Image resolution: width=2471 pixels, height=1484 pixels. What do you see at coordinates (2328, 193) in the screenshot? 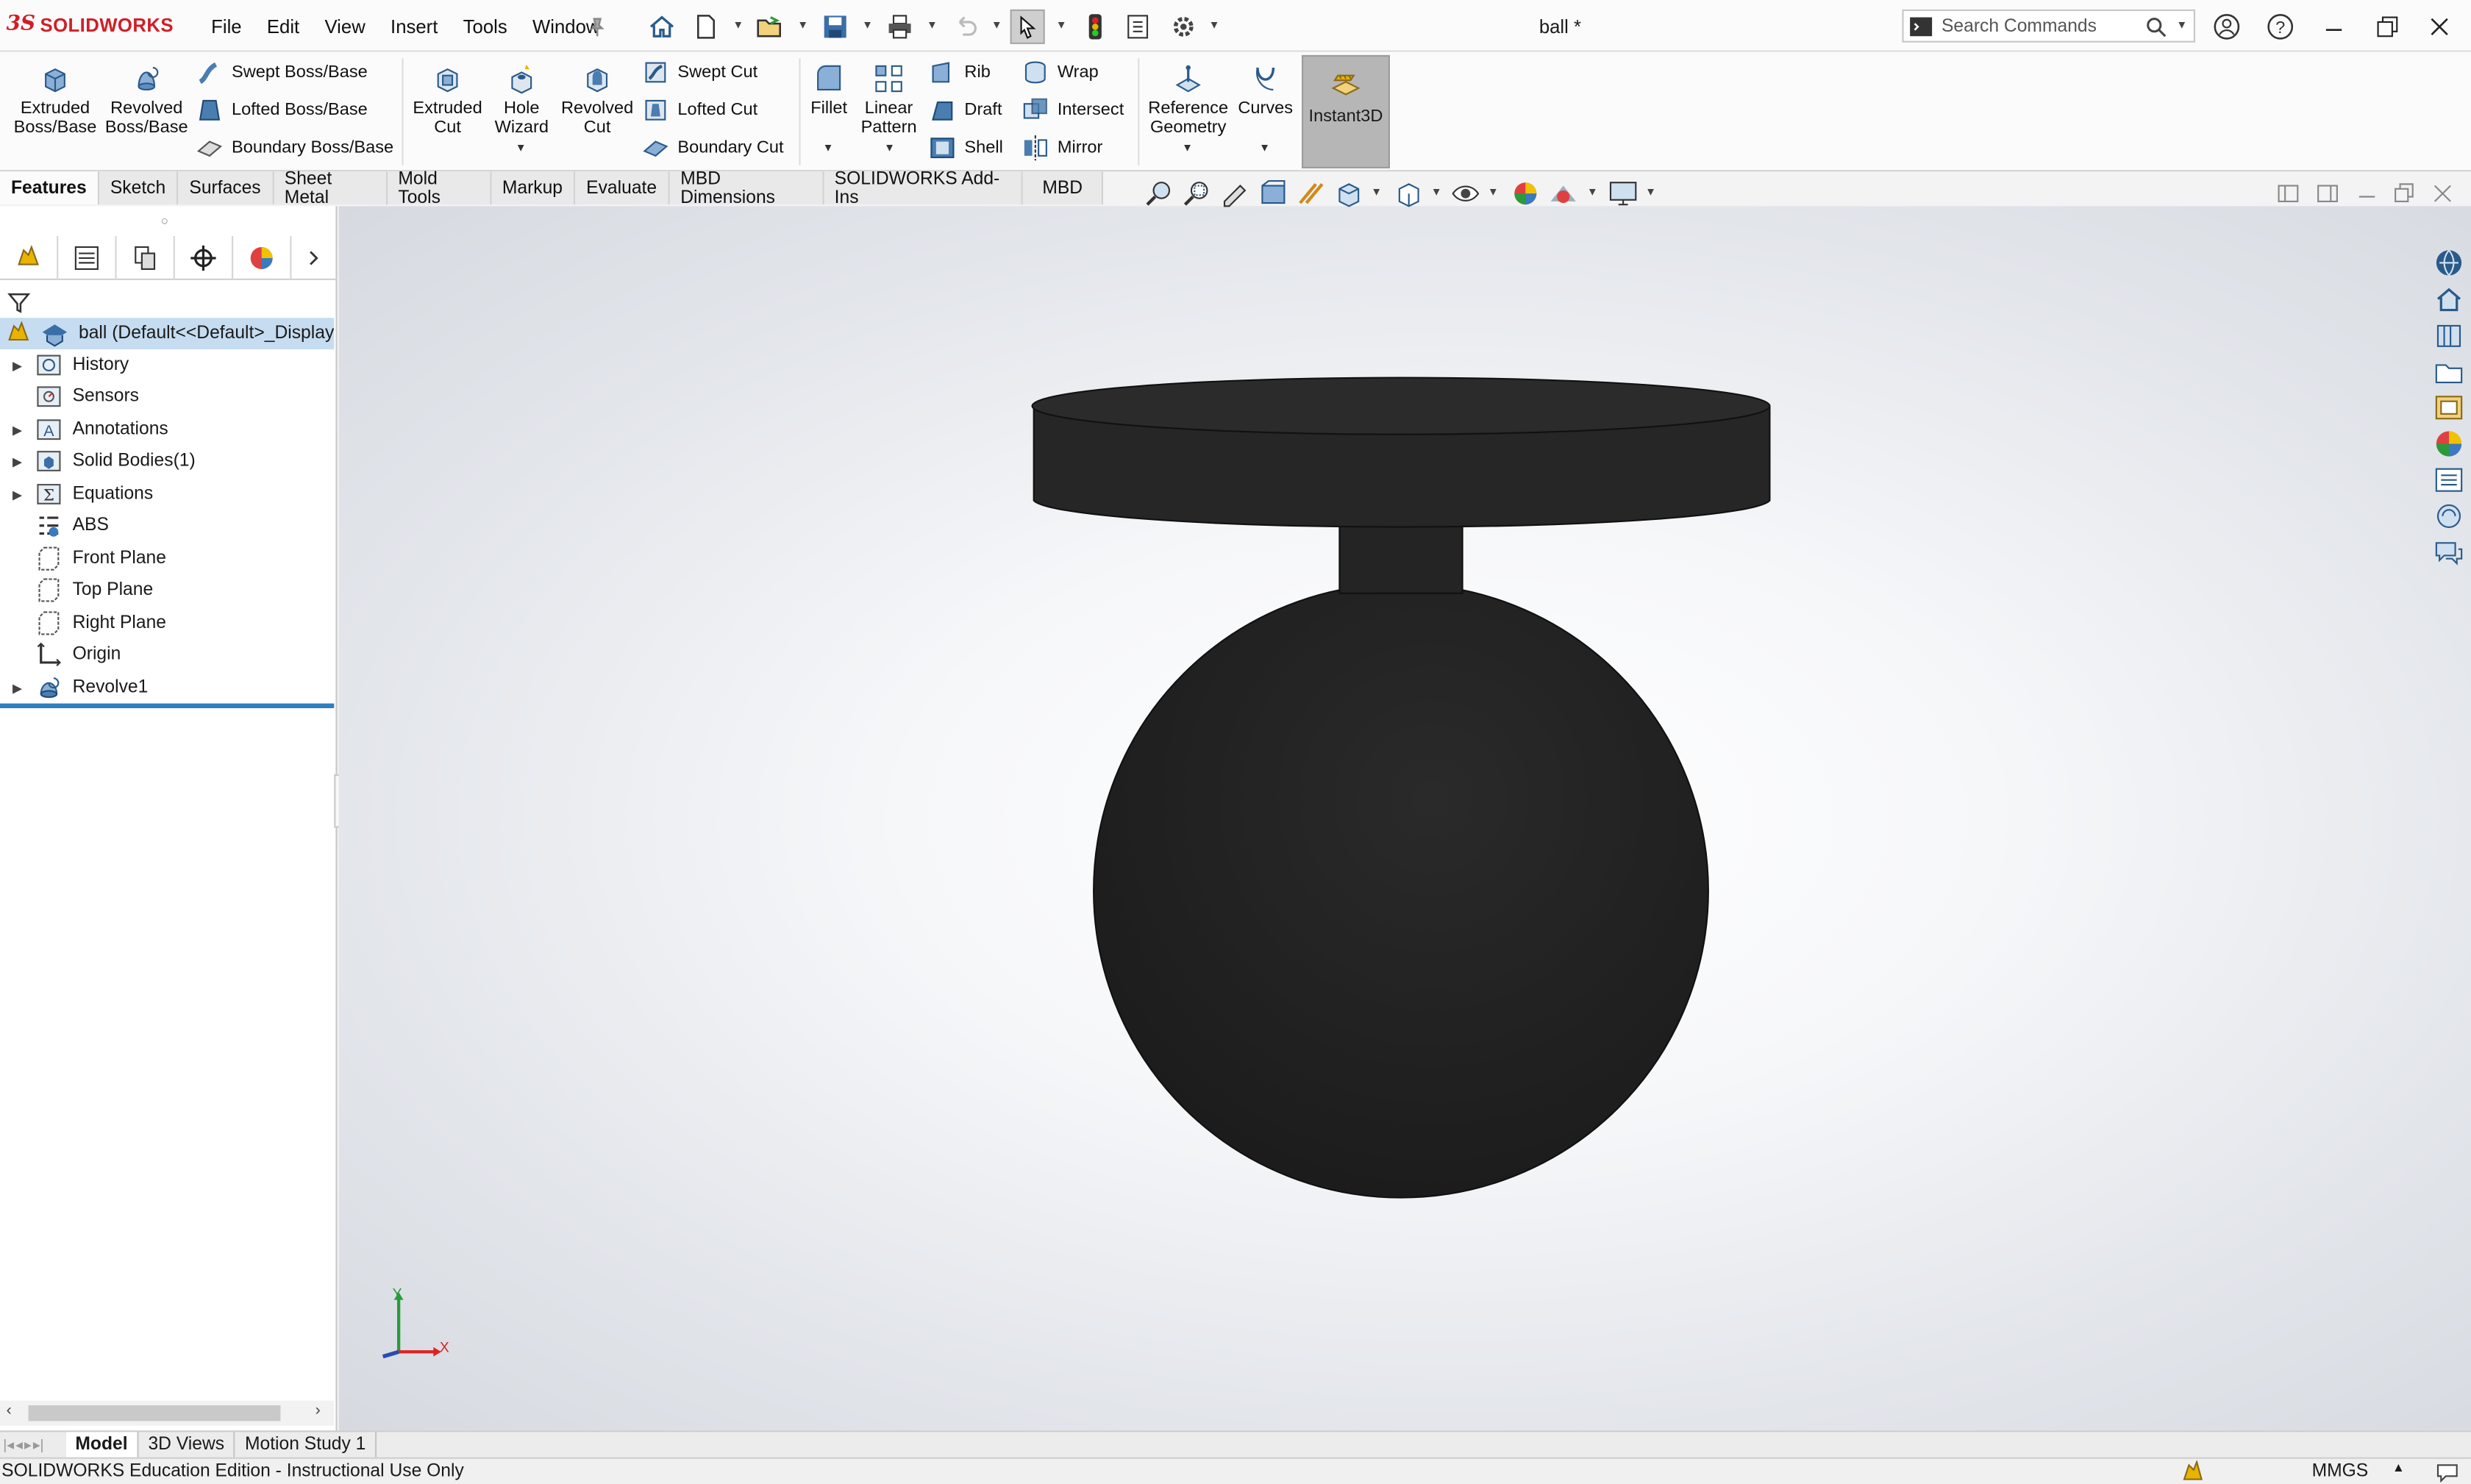
I see `viewport-split-right-icon` at bounding box center [2328, 193].